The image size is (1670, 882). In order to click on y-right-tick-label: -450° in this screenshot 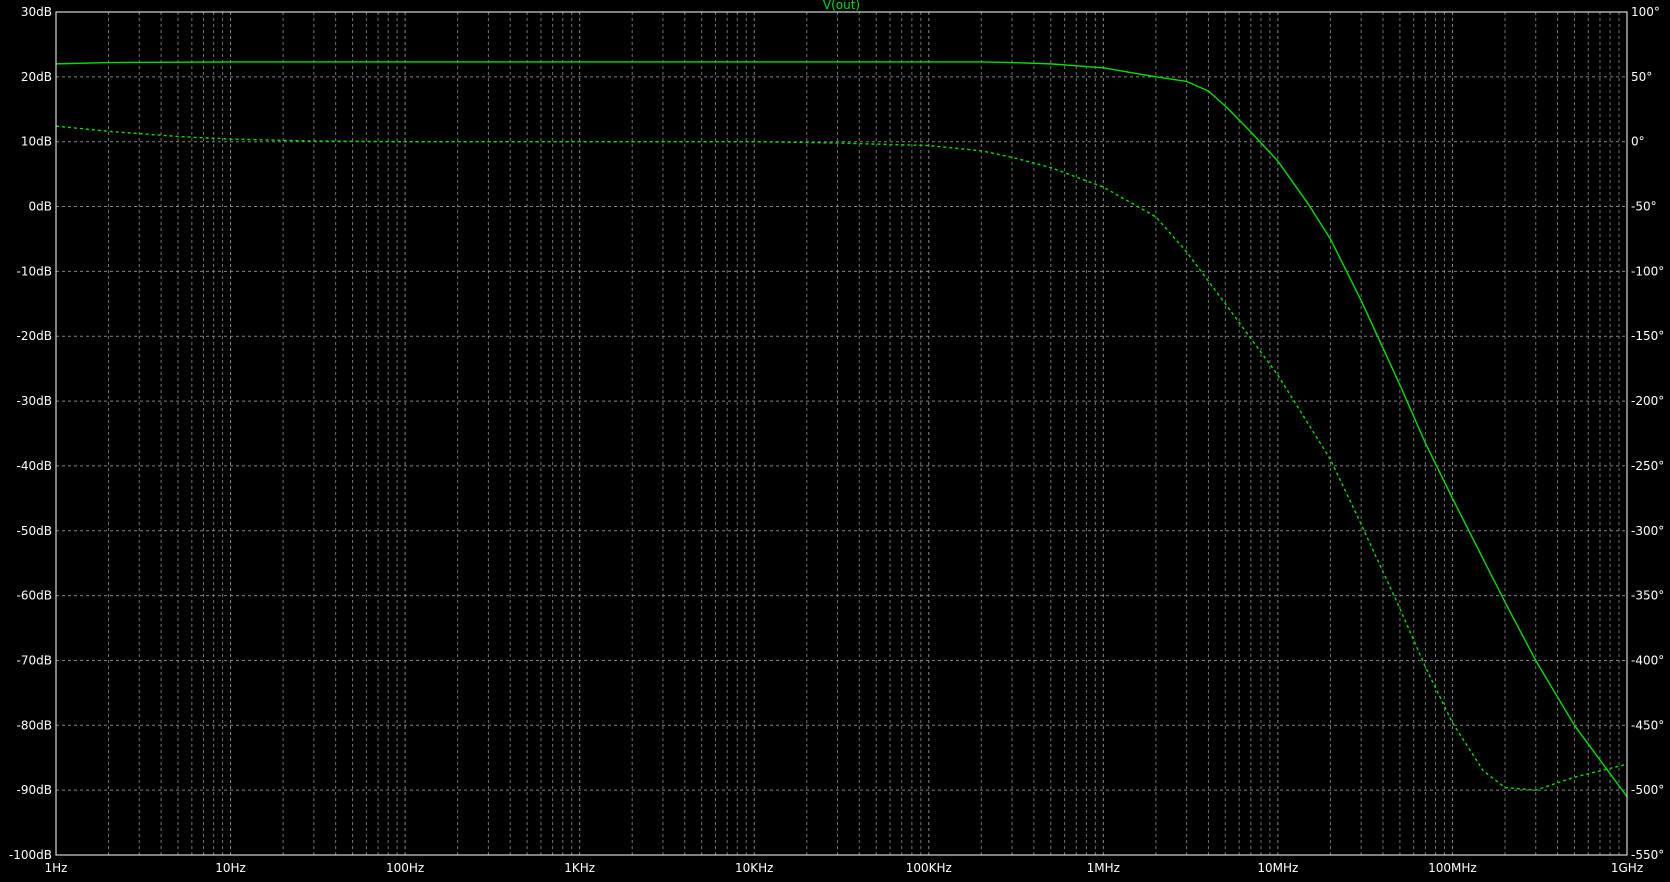, I will do `click(1647, 725)`.